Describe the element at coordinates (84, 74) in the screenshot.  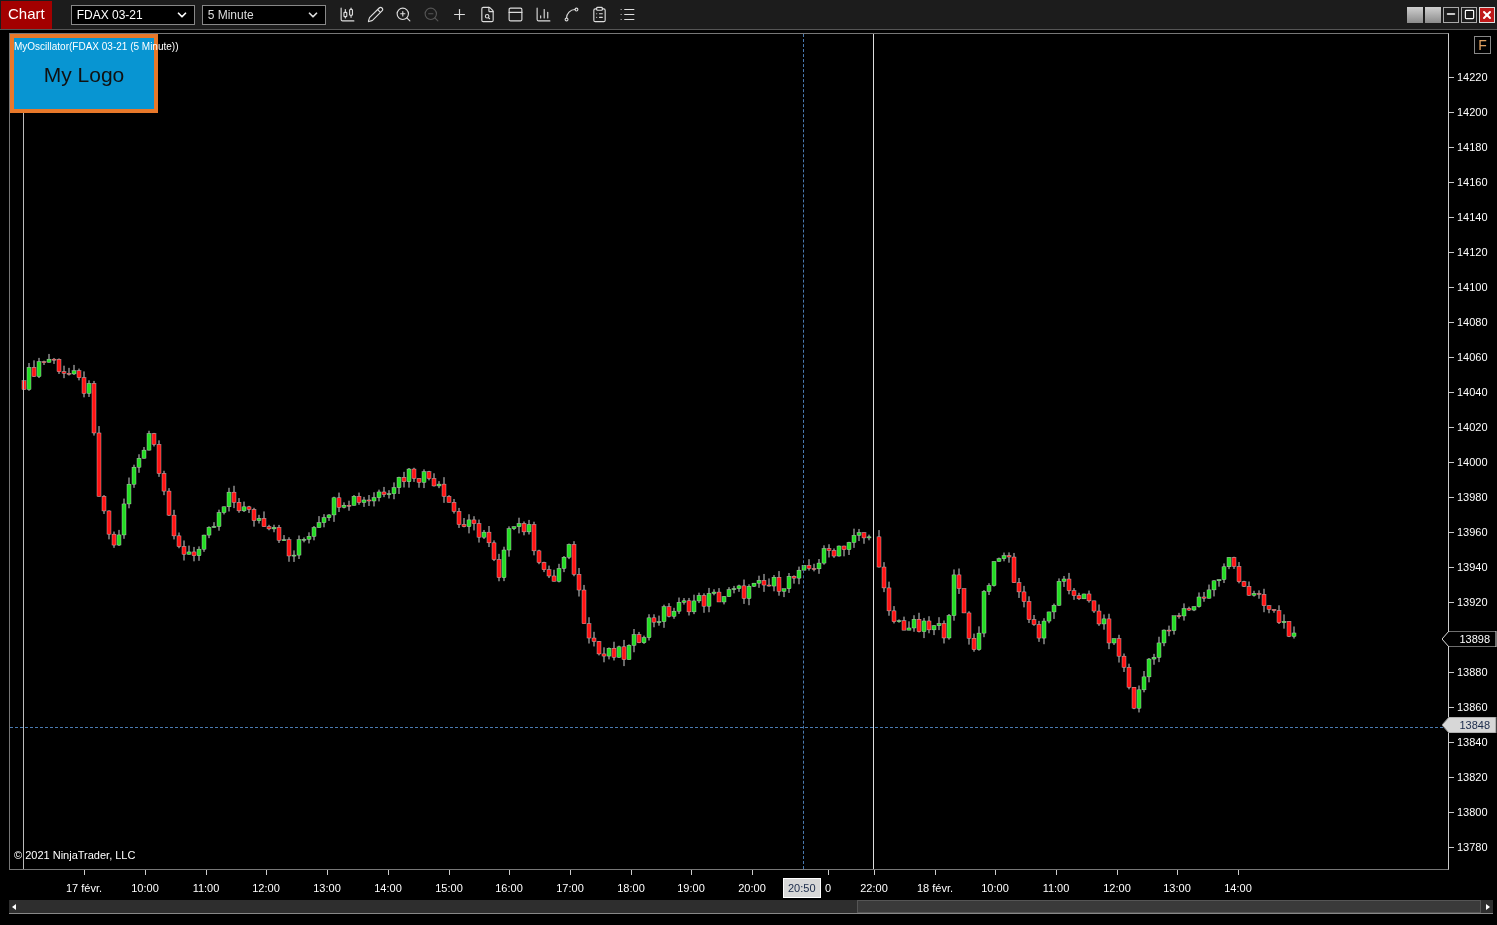
I see `logo-text: My Logo` at that location.